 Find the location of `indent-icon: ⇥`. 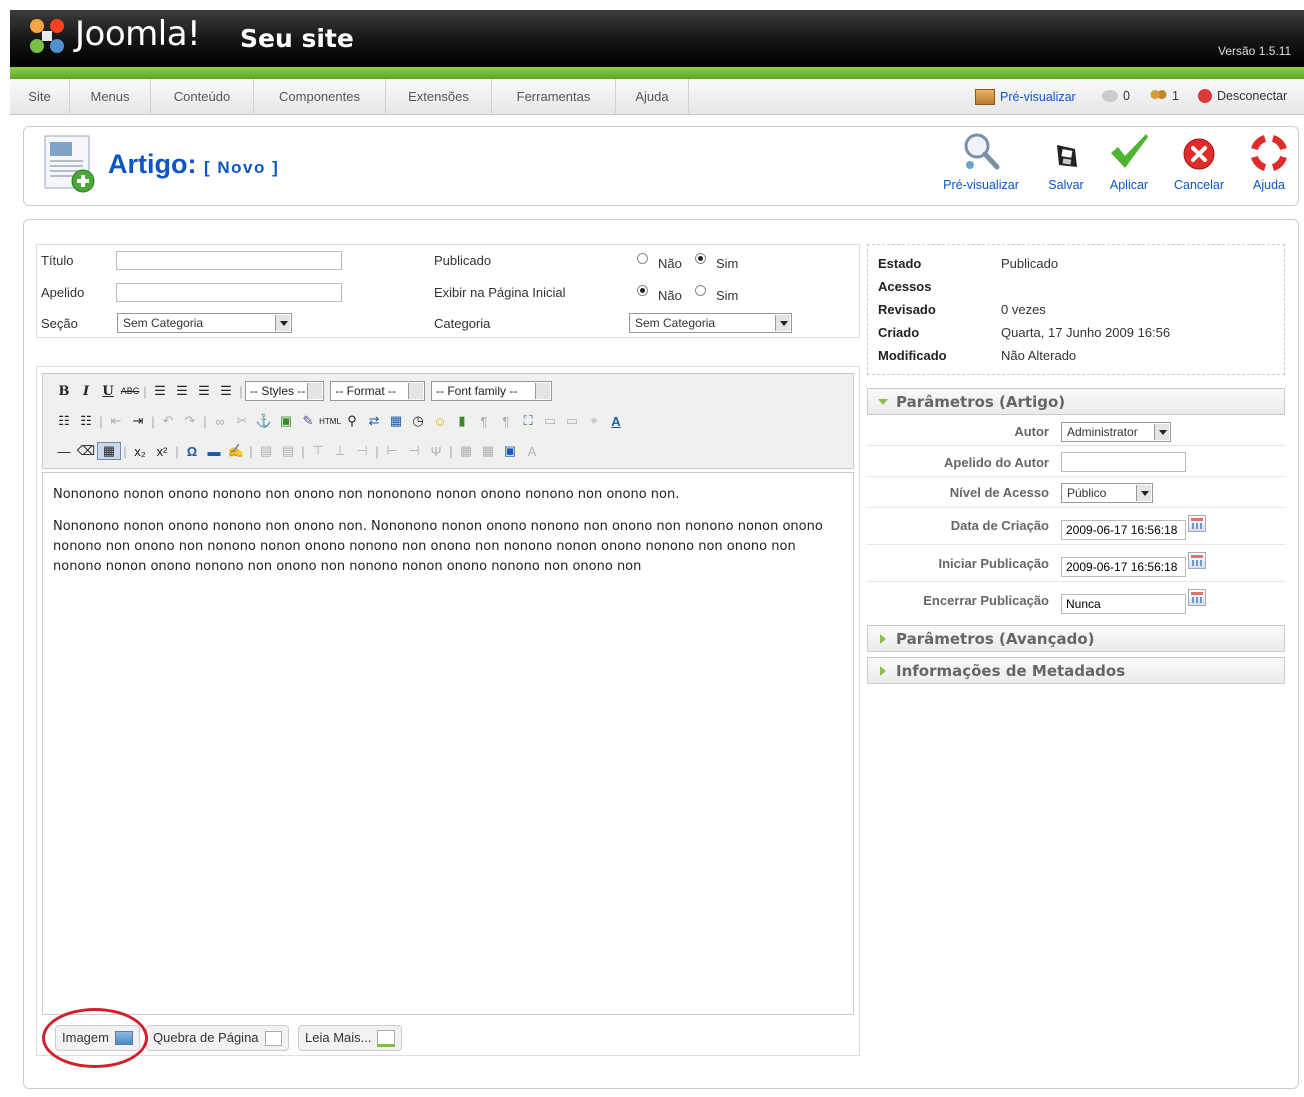

indent-icon: ⇥ is located at coordinates (138, 421).